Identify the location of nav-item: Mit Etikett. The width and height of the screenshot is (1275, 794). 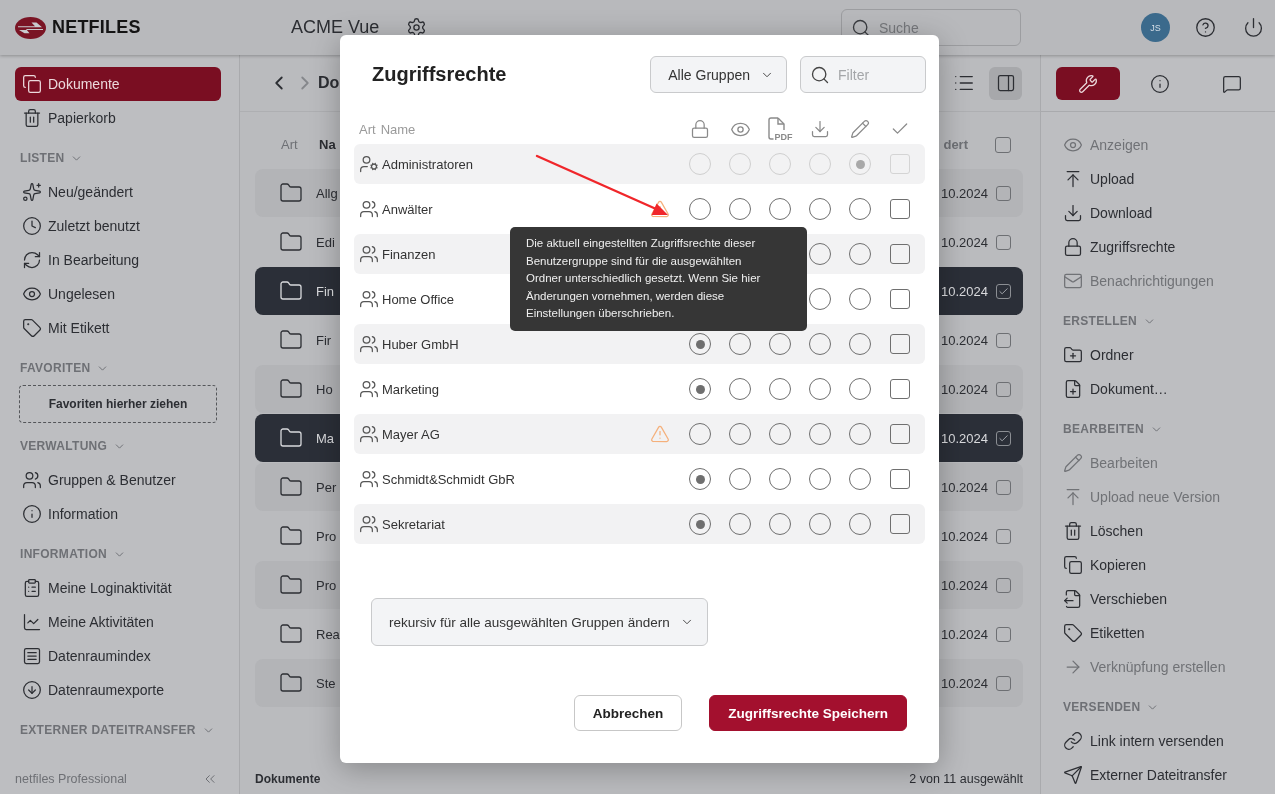
(118, 328).